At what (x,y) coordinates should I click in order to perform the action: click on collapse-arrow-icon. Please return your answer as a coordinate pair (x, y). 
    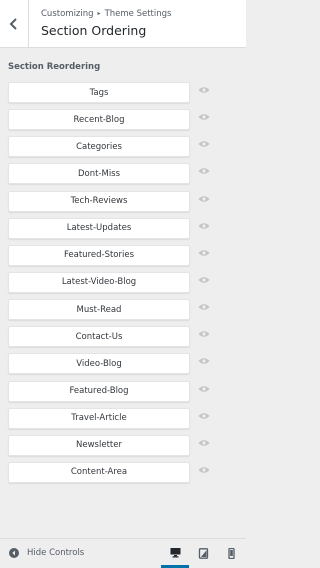
    Looking at the image, I should click on (14, 553).